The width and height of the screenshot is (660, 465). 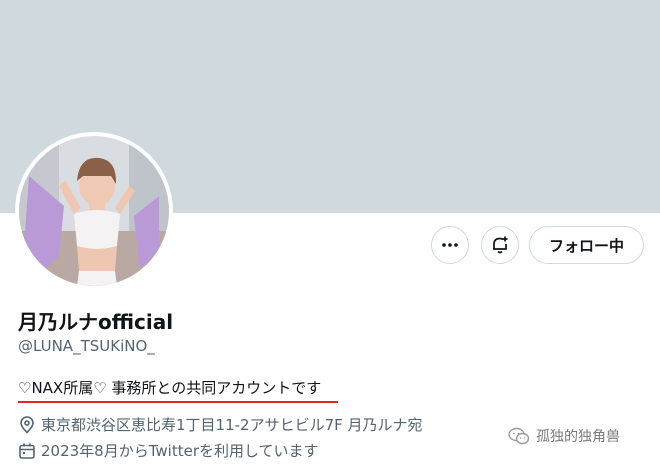 I want to click on avatar, so click(x=94, y=211).